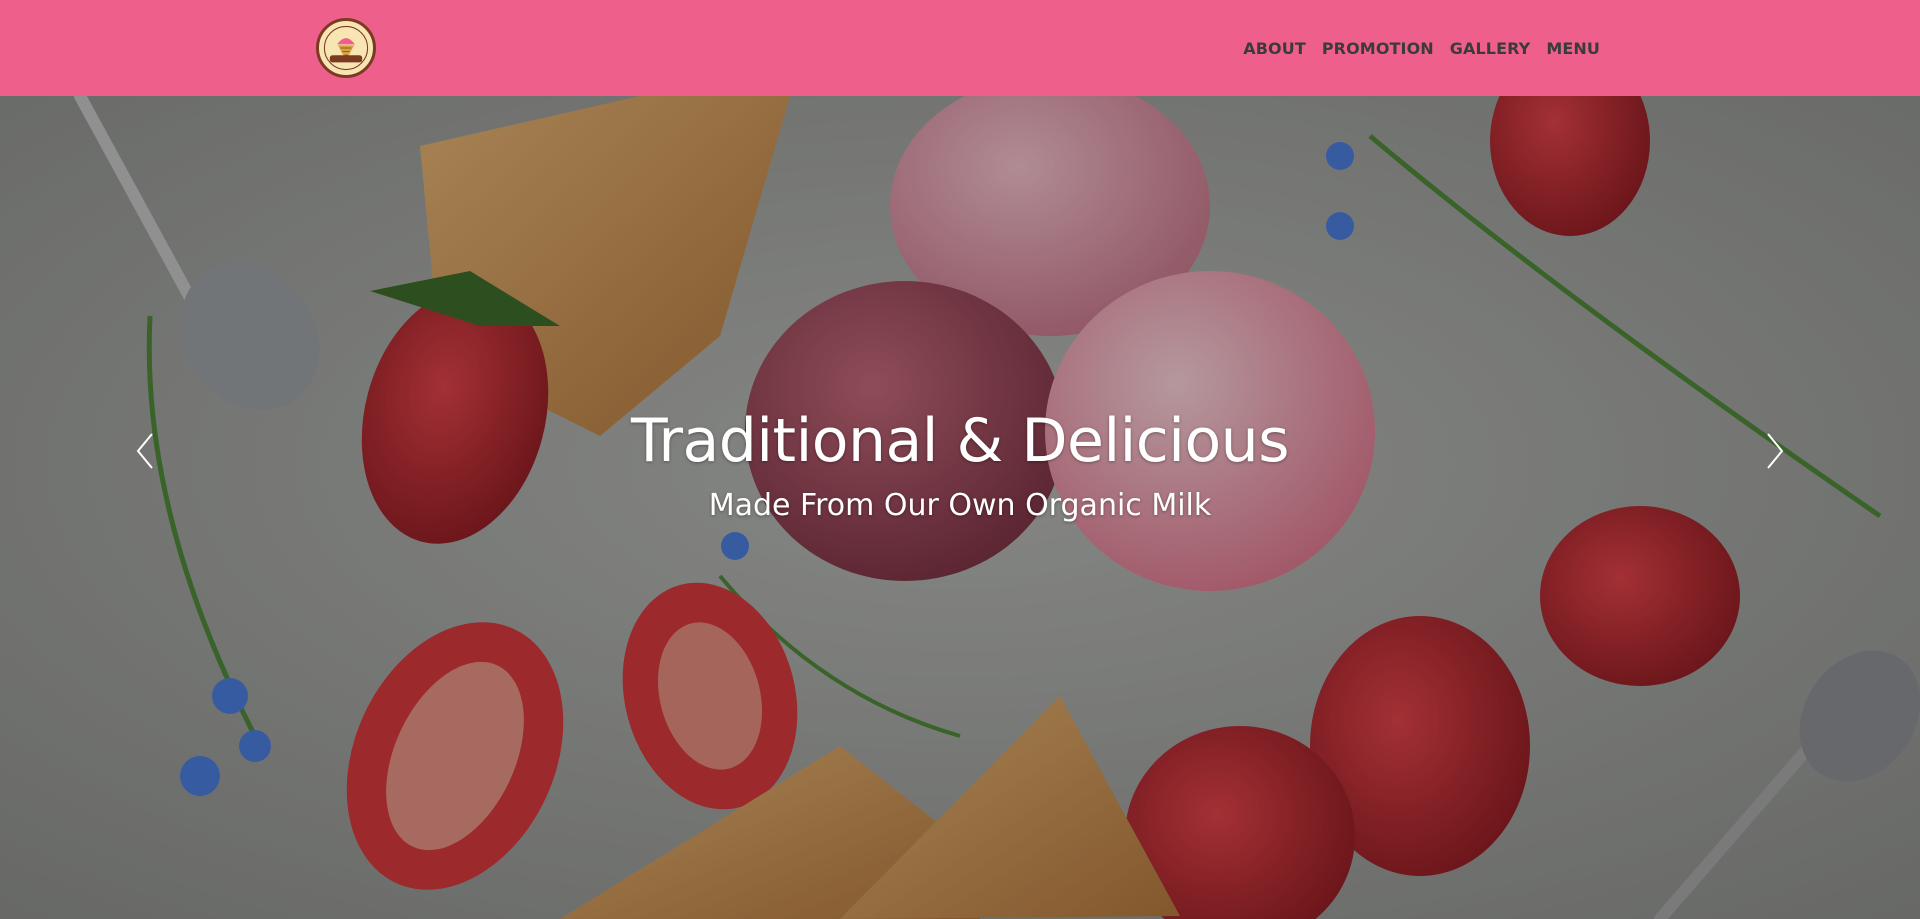  I want to click on chevron-right-icon, so click(1775, 451).